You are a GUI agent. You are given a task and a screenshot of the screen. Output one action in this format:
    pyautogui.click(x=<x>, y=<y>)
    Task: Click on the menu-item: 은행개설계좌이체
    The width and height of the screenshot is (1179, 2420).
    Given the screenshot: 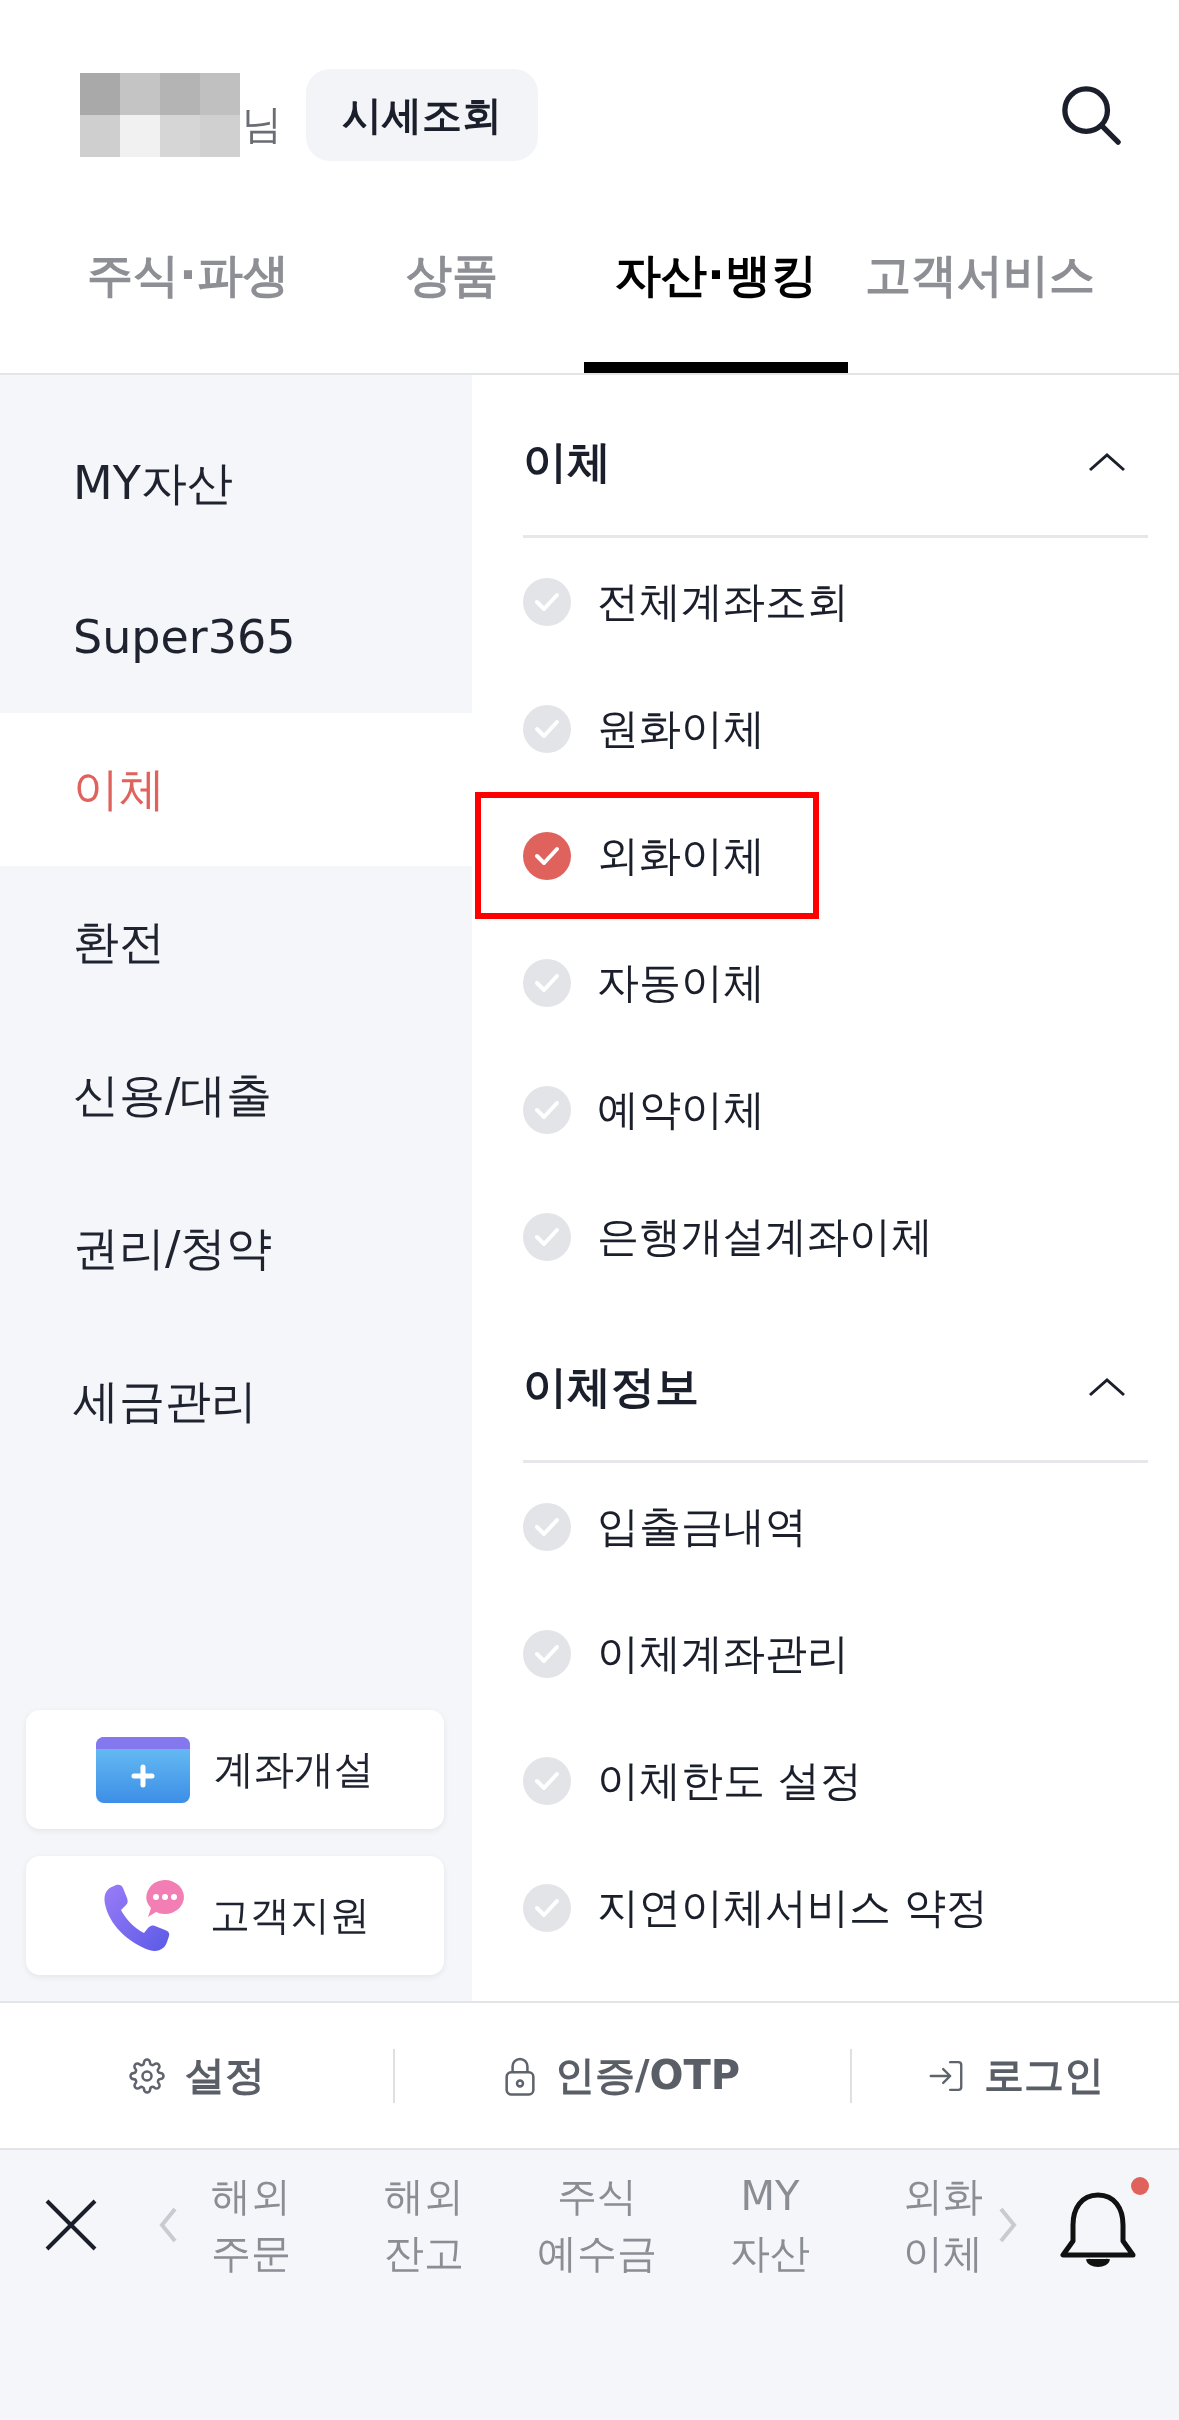 What is the action you would take?
    pyautogui.click(x=835, y=1236)
    